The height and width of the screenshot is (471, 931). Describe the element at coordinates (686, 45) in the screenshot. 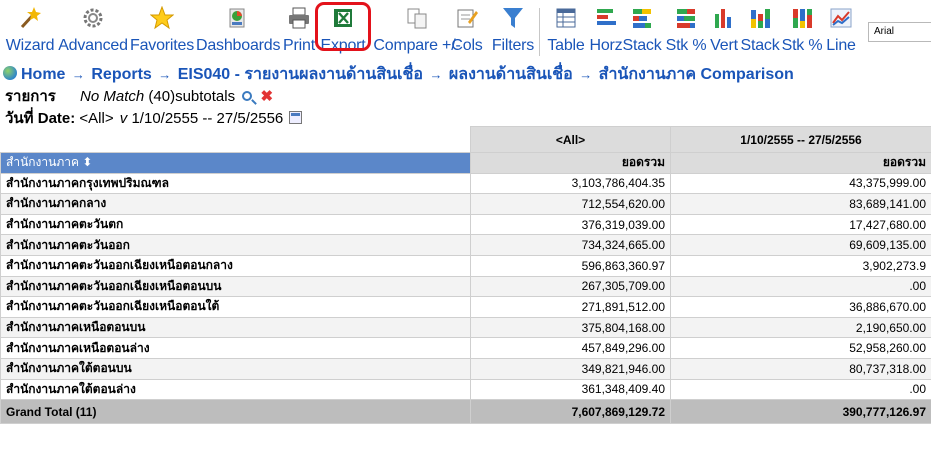

I see `stk-pct-label: Stk %` at that location.